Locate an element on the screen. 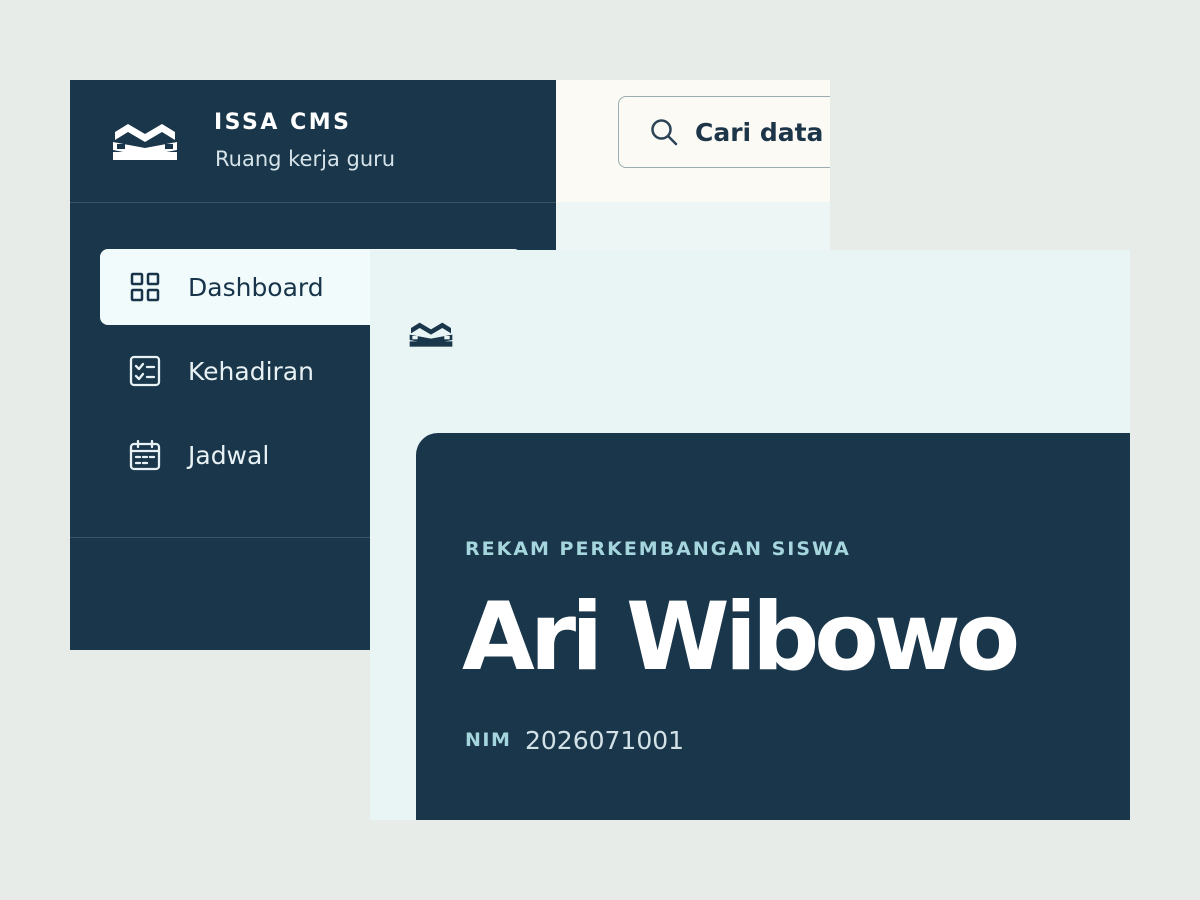 This screenshot has height=900, width=1200. checklist-icon is located at coordinates (145, 371).